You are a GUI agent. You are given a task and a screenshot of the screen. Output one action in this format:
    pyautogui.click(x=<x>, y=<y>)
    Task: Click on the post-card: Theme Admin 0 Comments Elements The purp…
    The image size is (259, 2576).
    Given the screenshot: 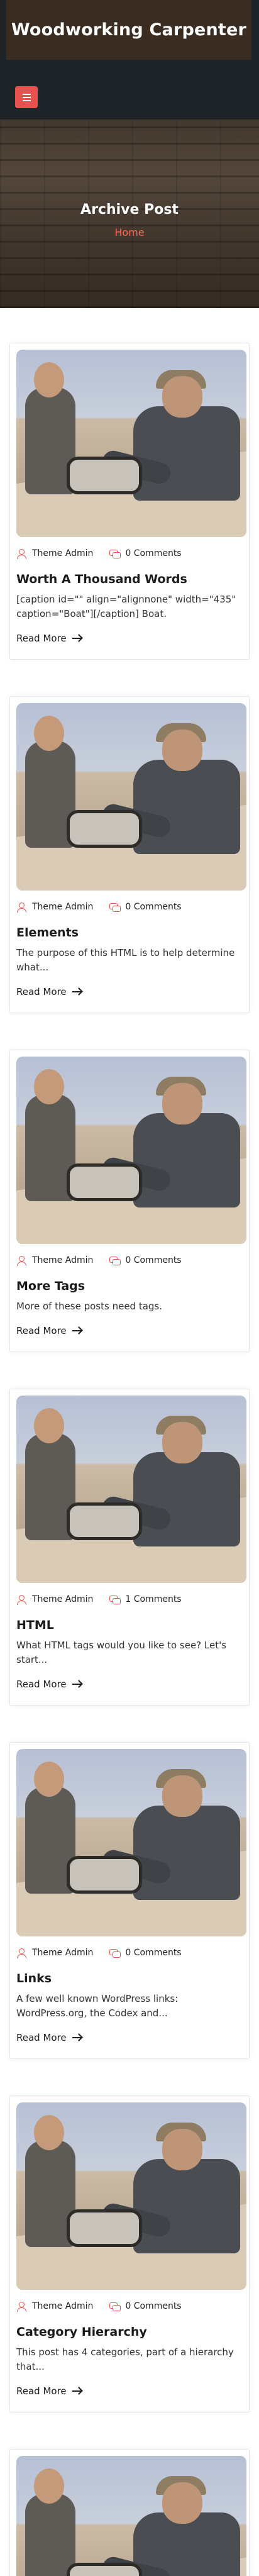 What is the action you would take?
    pyautogui.click(x=129, y=854)
    